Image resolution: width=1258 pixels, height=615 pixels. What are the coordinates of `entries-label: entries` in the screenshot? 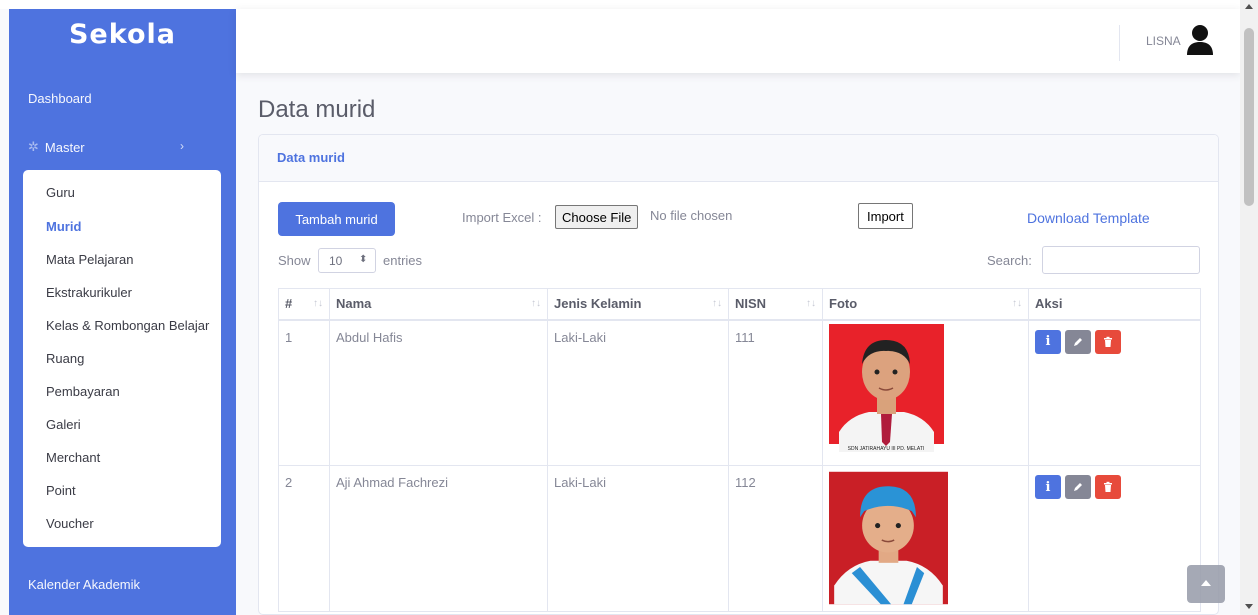 It's located at (403, 260).